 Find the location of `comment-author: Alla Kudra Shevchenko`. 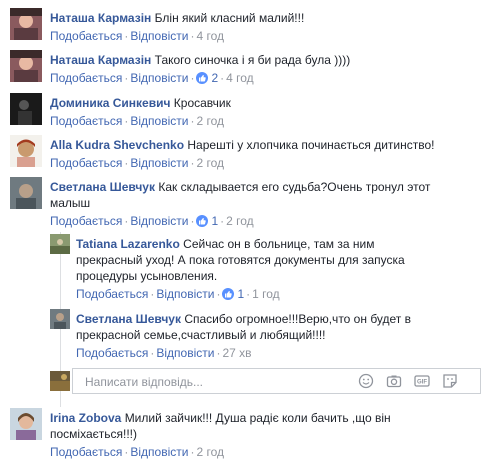

comment-author: Alla Kudra Shevchenko is located at coordinates (117, 145).